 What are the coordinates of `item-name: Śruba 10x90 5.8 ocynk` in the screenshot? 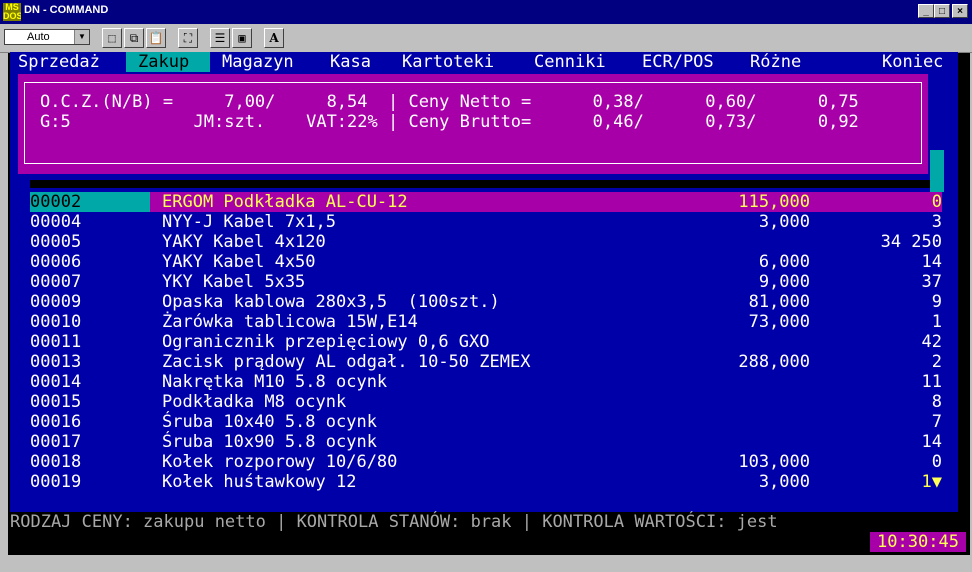 It's located at (269, 442).